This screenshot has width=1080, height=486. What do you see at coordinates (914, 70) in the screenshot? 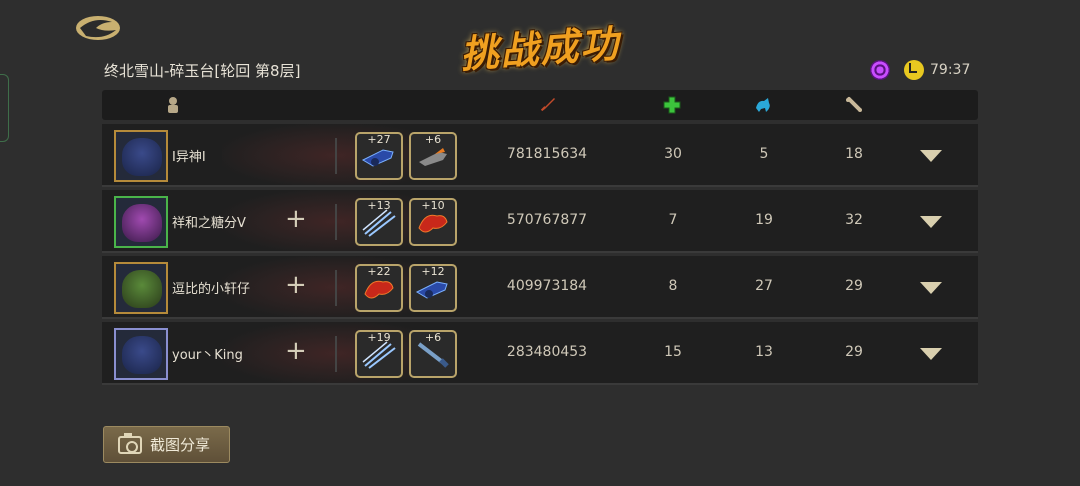
I see `clock-icon` at bounding box center [914, 70].